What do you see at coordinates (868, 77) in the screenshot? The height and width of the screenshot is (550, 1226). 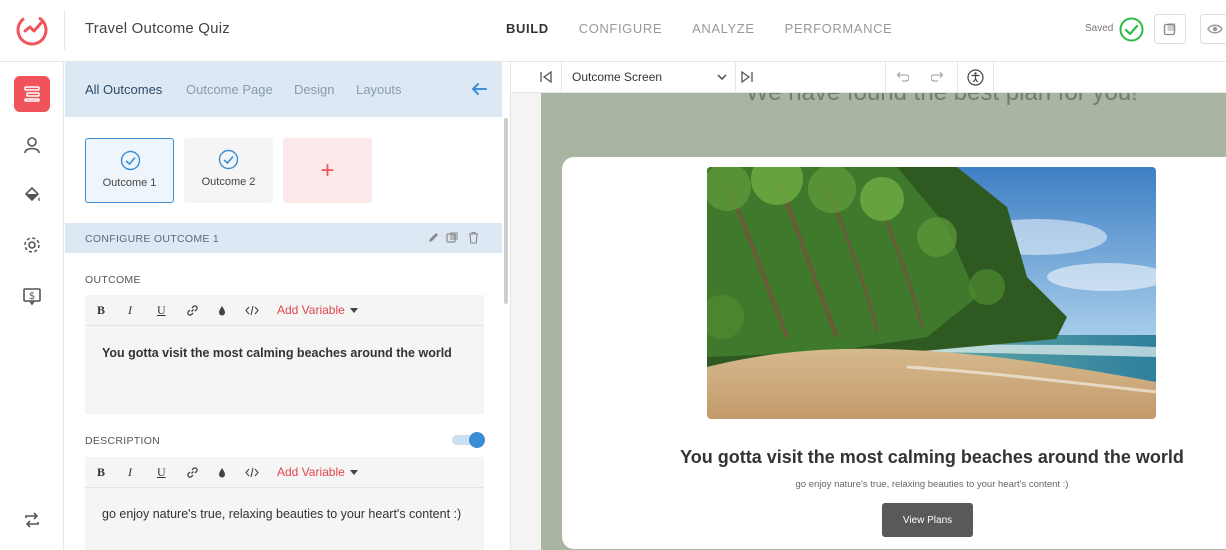 I see `canvas-toolbar: Outcome Screen` at bounding box center [868, 77].